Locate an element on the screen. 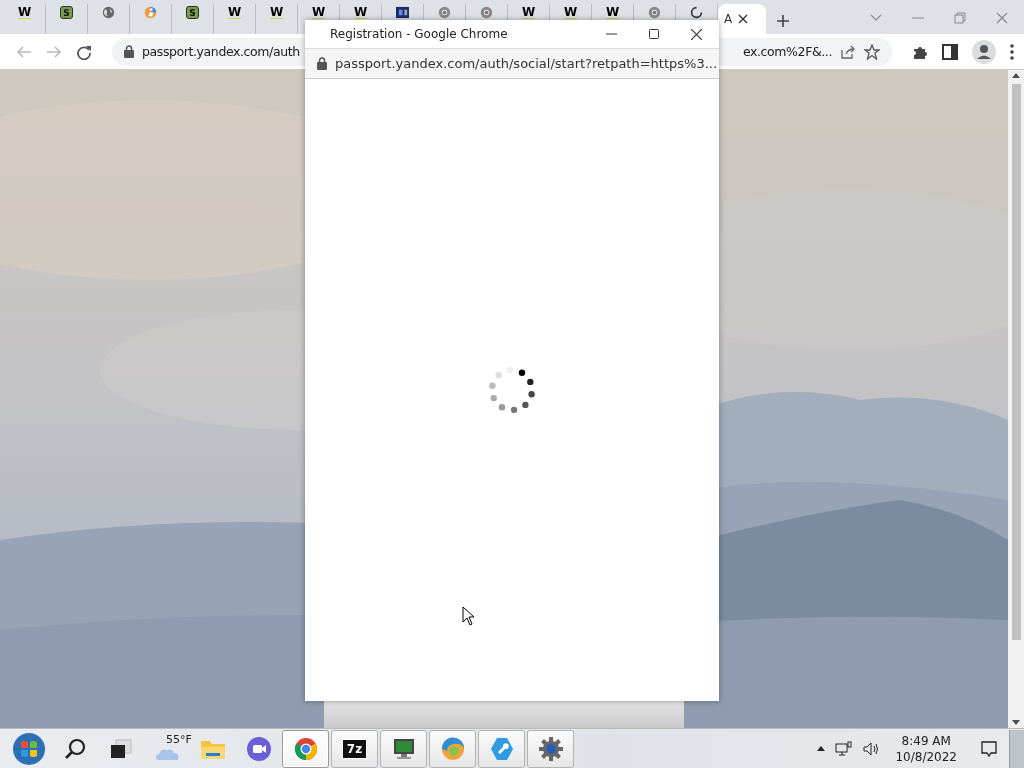 Image resolution: width=1024 pixels, height=768 pixels. url-text: passport.yandex.com/auth is located at coordinates (221, 51).